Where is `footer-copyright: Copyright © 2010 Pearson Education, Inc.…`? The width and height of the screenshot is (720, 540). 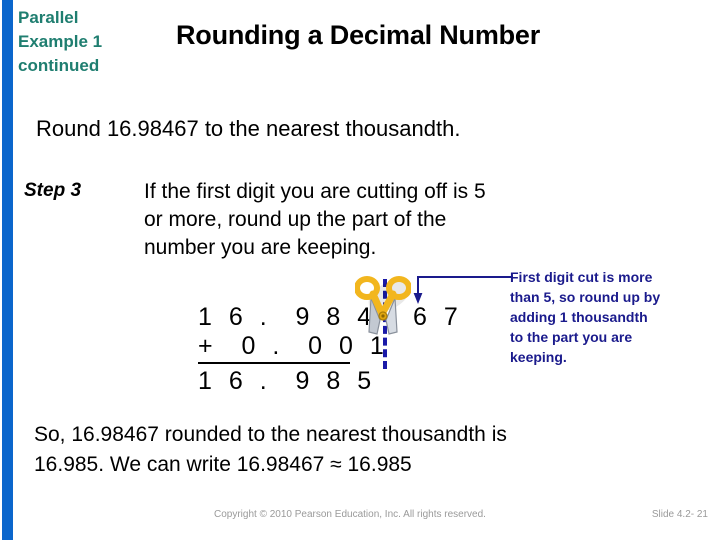
footer-copyright: Copyright © 2010 Pearson Education, Inc.… is located at coordinates (350, 514).